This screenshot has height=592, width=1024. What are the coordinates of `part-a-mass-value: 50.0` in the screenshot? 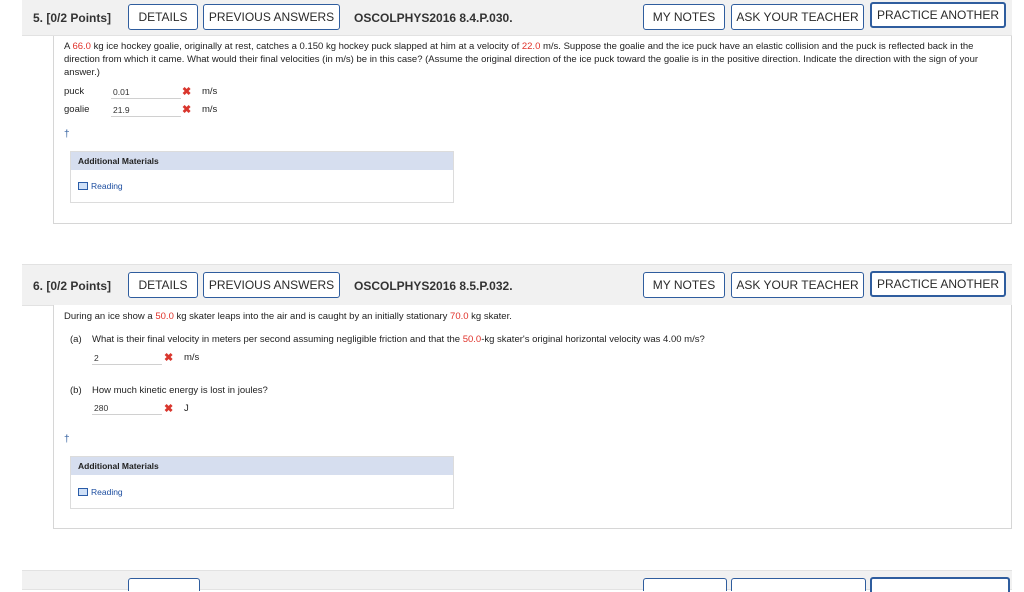 It's located at (472, 339).